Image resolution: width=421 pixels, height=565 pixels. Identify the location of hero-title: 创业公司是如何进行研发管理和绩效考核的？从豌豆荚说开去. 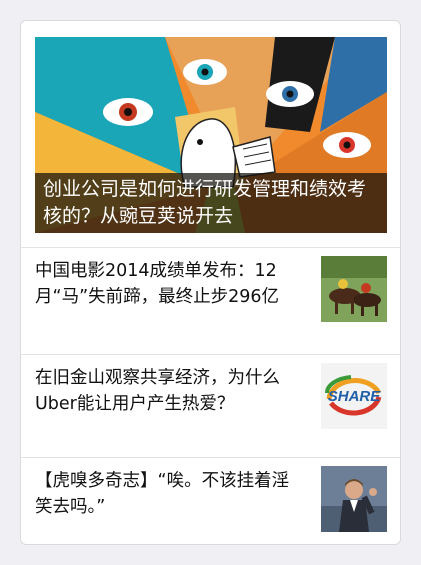
(211, 203).